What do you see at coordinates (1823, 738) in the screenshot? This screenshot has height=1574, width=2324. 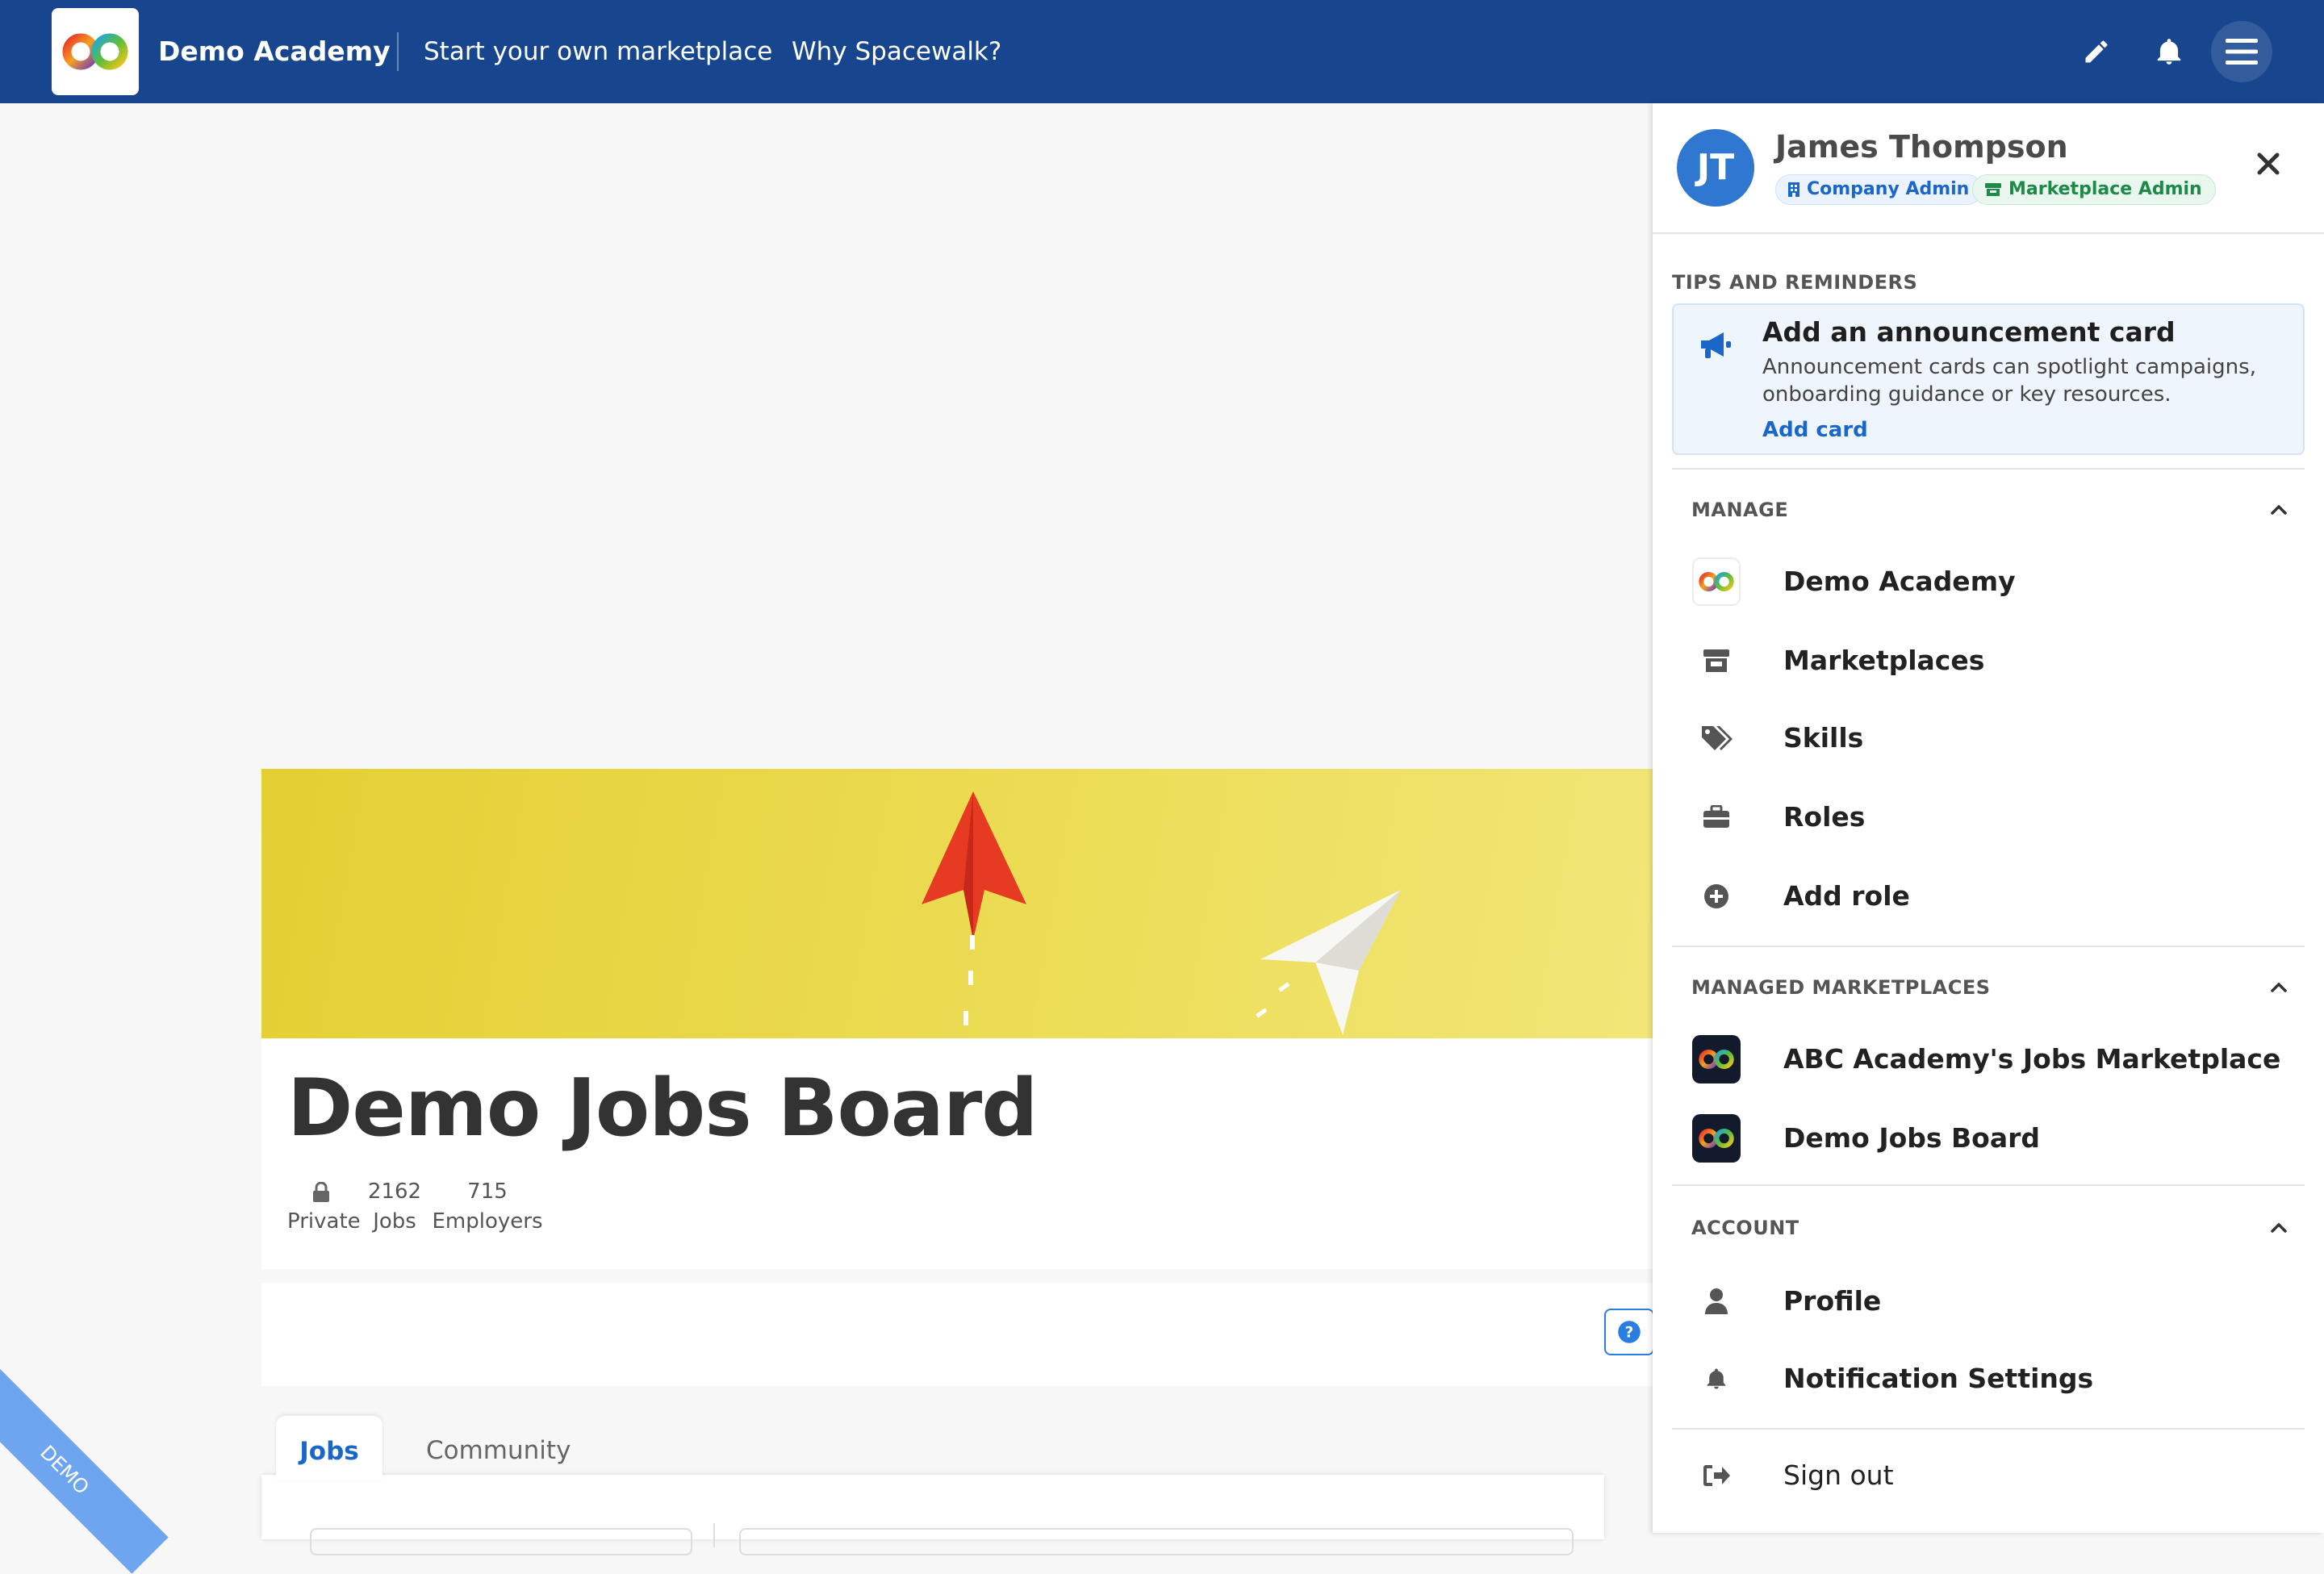 I see `menu-item-label: Skills` at bounding box center [1823, 738].